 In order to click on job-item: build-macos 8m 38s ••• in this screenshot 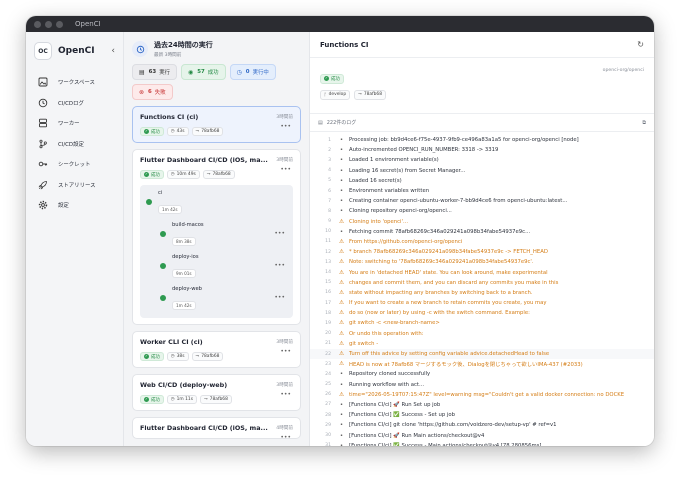, I will do `click(223, 234)`.